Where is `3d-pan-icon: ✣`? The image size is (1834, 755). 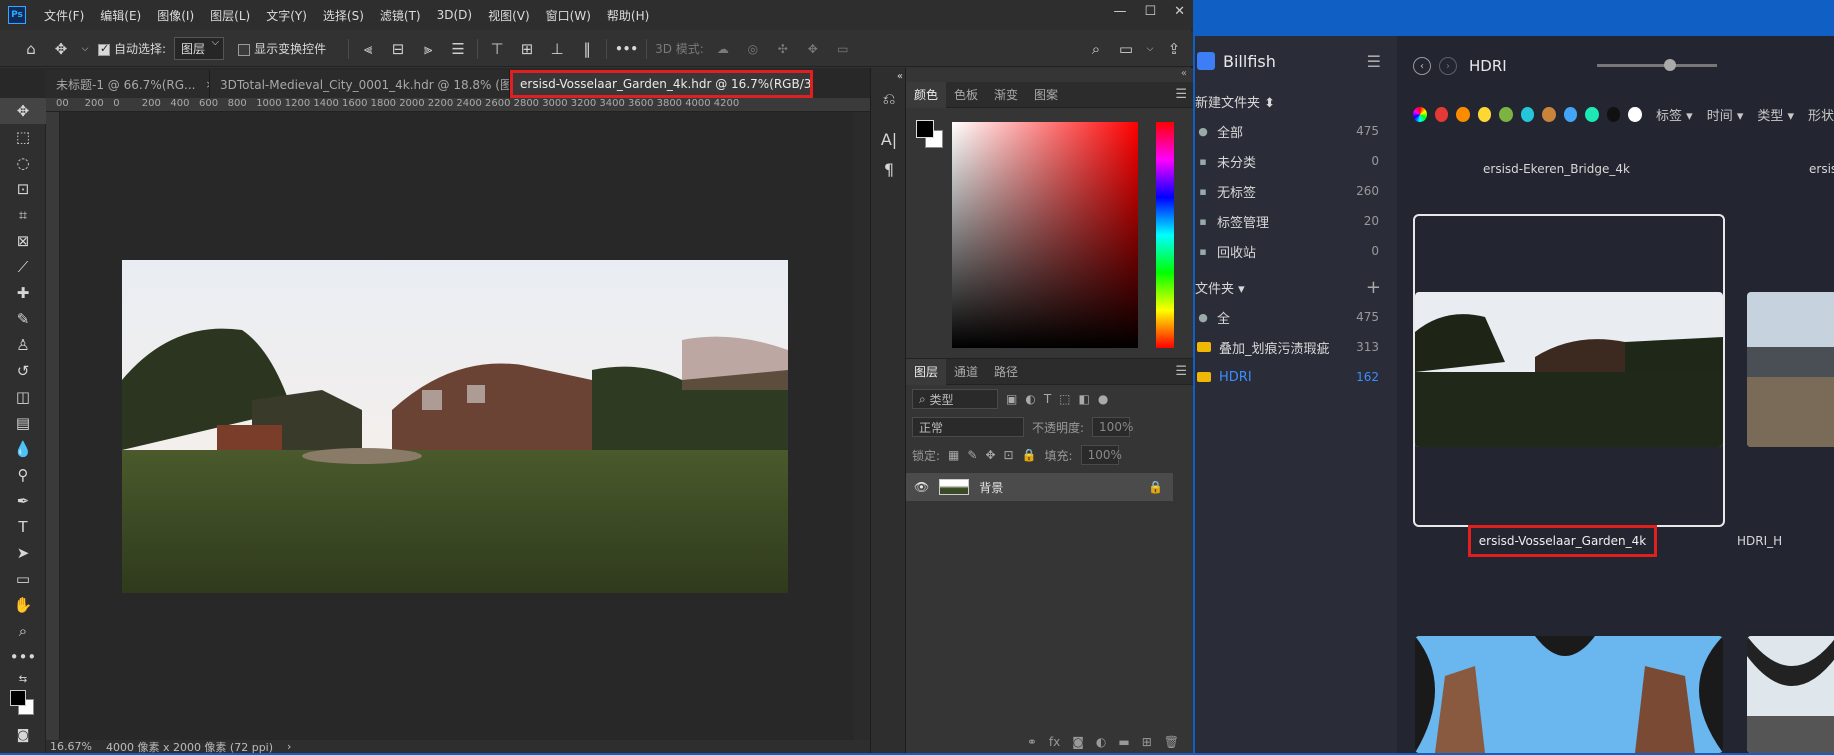 3d-pan-icon: ✣ is located at coordinates (783, 49).